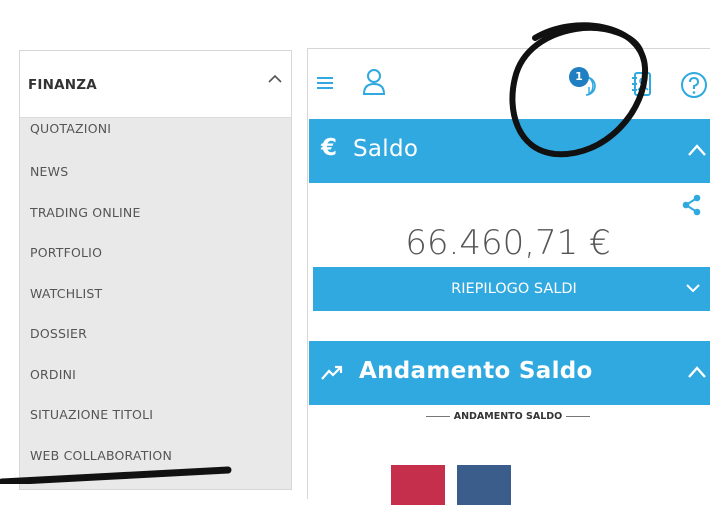 This screenshot has height=505, width=710. I want to click on subtitle-rule-left, so click(437, 416).